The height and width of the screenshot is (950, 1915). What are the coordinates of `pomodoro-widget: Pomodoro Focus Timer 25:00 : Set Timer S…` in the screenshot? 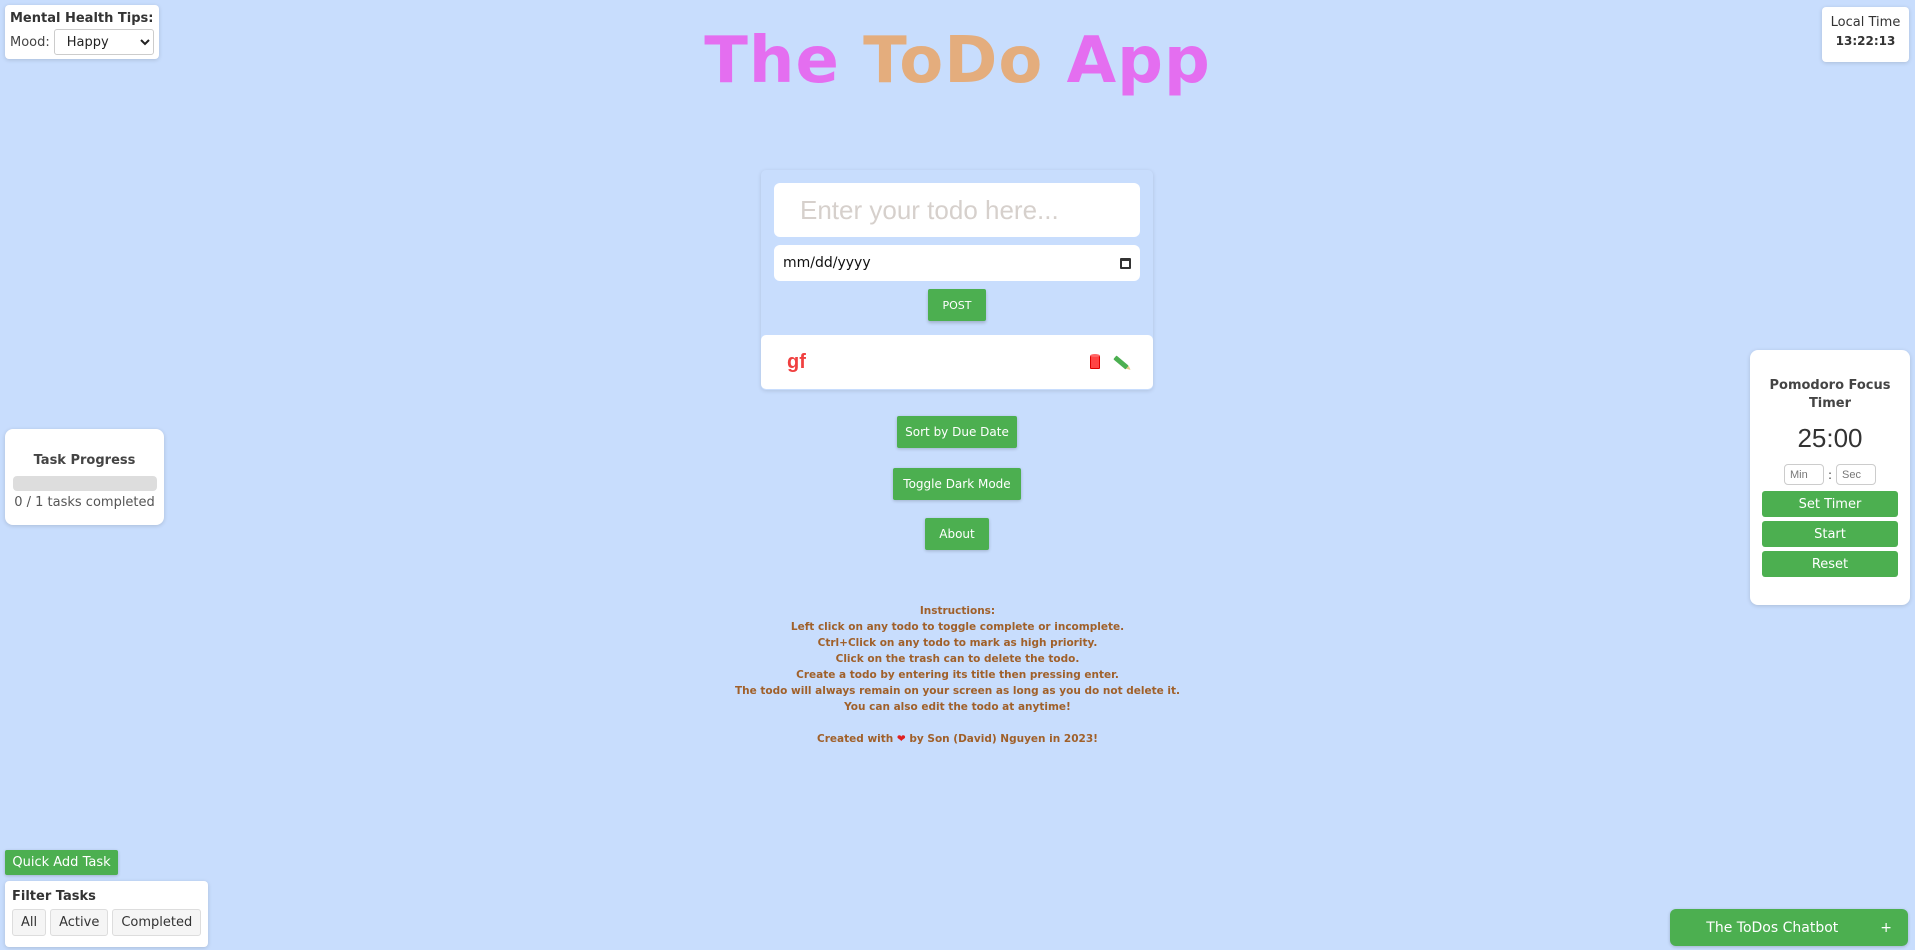 It's located at (1830, 477).